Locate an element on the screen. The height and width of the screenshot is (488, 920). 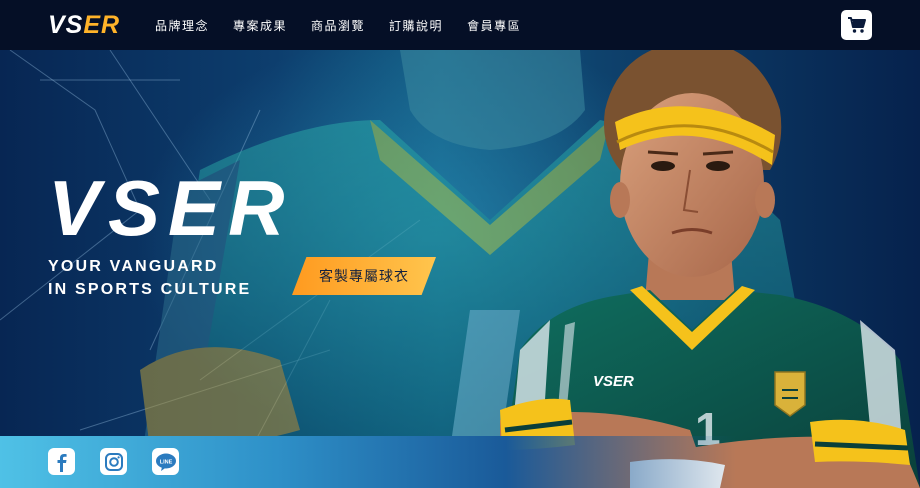
brand-logo: VSER is located at coordinates (84, 25).